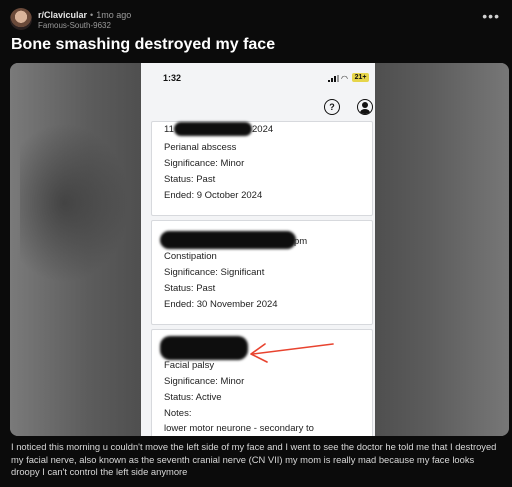  I want to click on phone-time: 1:32, so click(172, 78).